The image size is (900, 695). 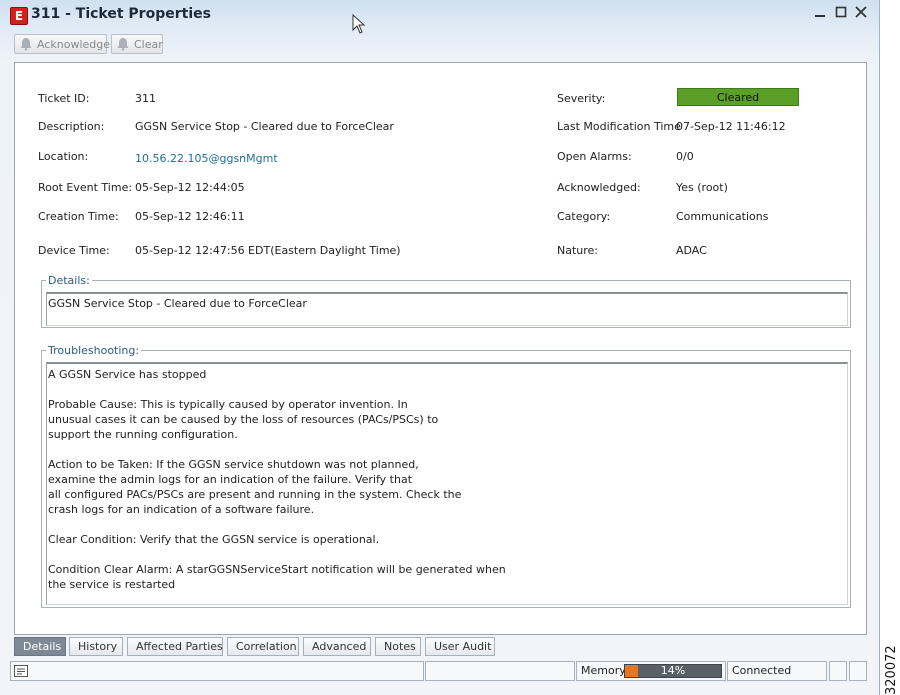 I want to click on minimize-icon, so click(x=820, y=14).